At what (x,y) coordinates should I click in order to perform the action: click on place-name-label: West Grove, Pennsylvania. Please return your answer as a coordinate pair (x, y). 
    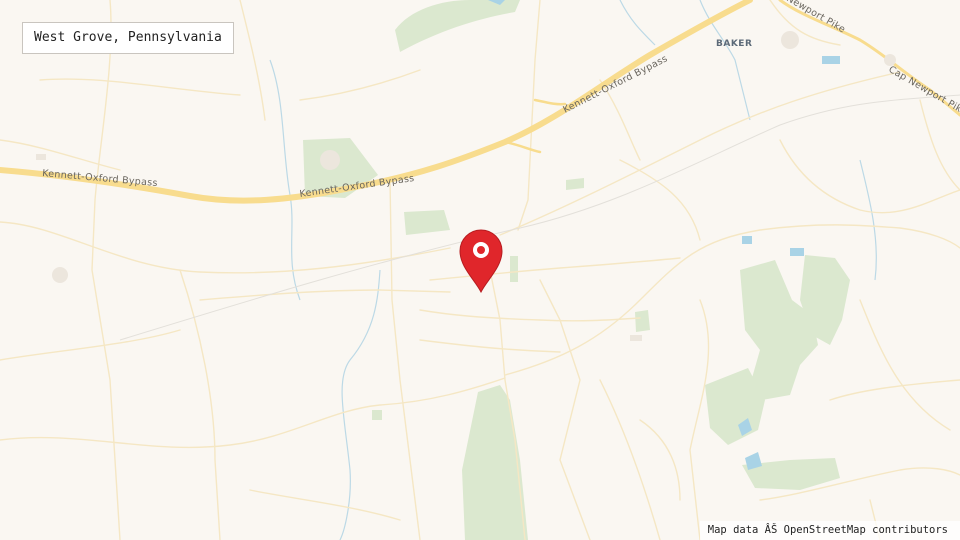
    Looking at the image, I should click on (128, 38).